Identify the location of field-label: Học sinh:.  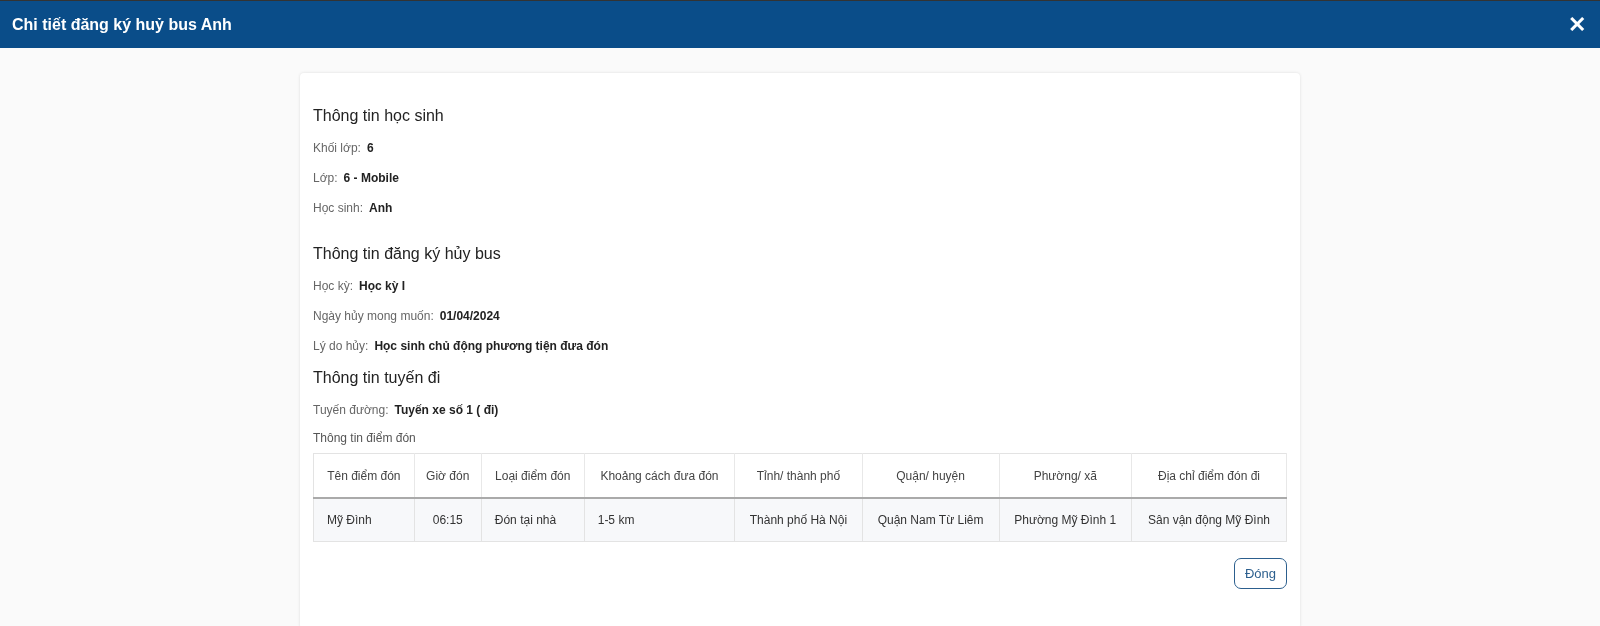
(338, 208).